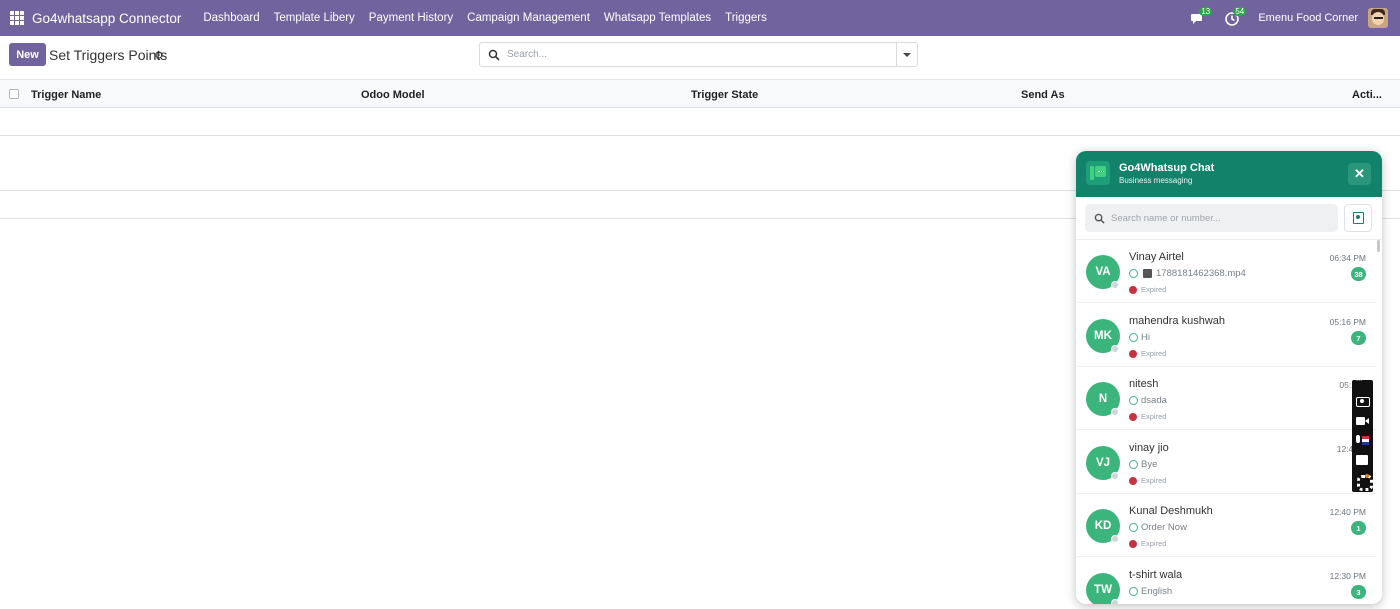  I want to click on contacts-button, so click(1358, 218).